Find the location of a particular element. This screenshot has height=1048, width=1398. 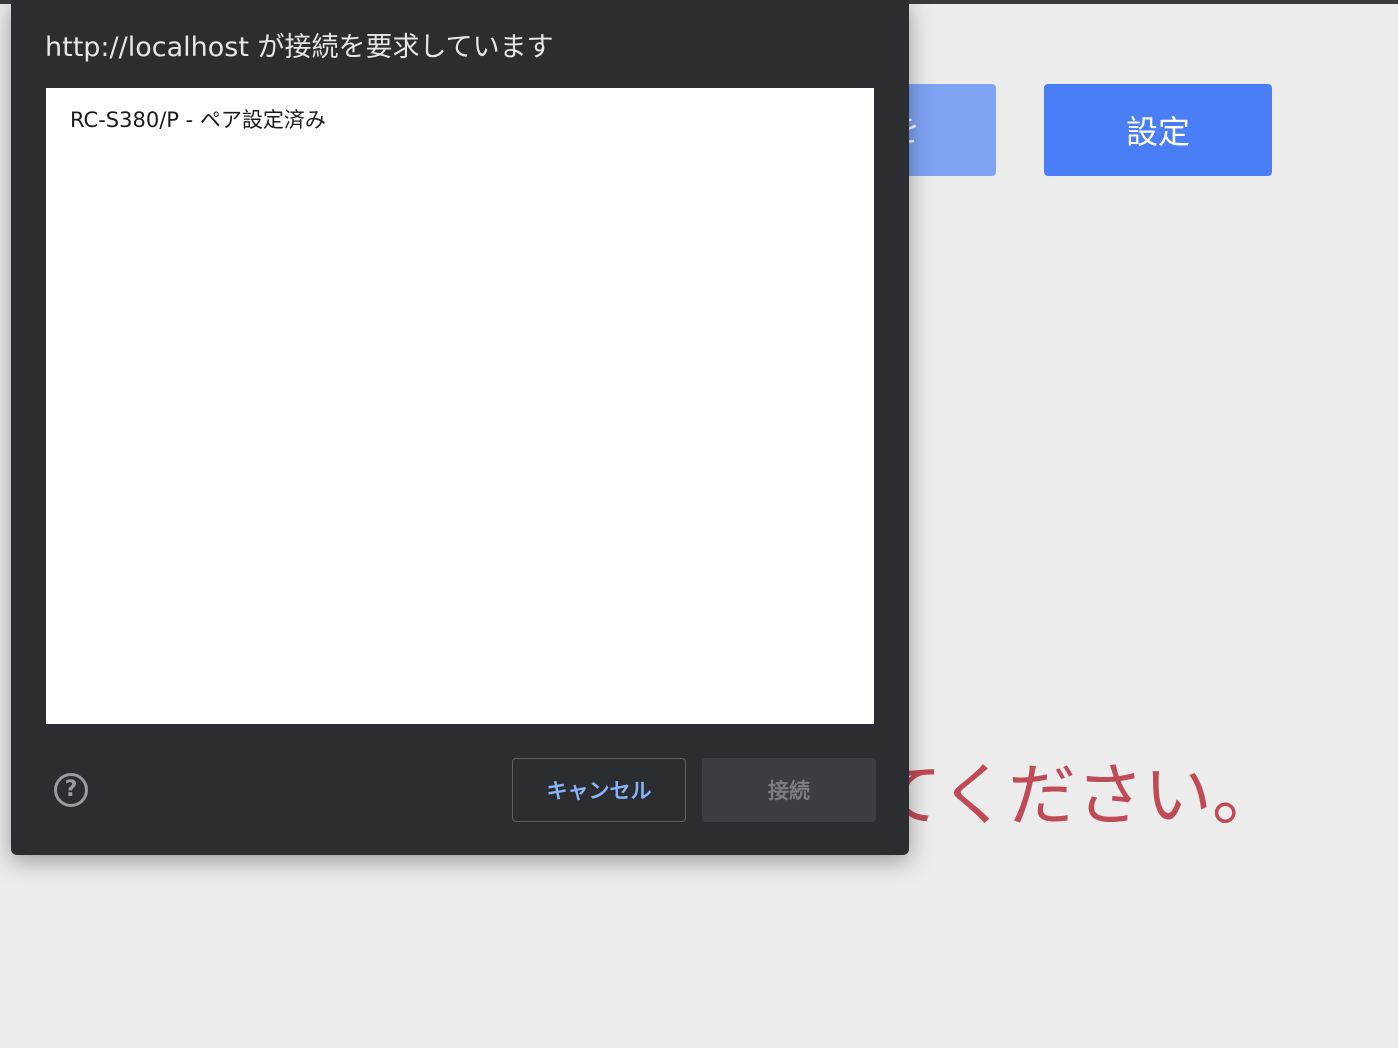

cancel-button: キャンセル is located at coordinates (599, 790).